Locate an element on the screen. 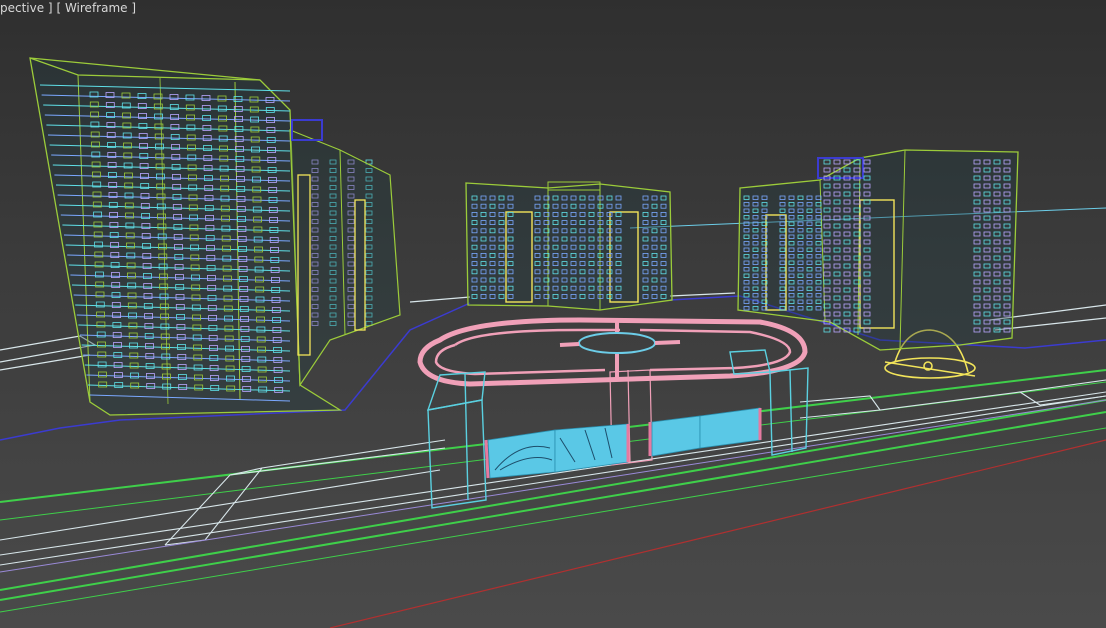 The image size is (1106, 628). viewport-shading-menu: [ Wireframe ] is located at coordinates (96, 8).